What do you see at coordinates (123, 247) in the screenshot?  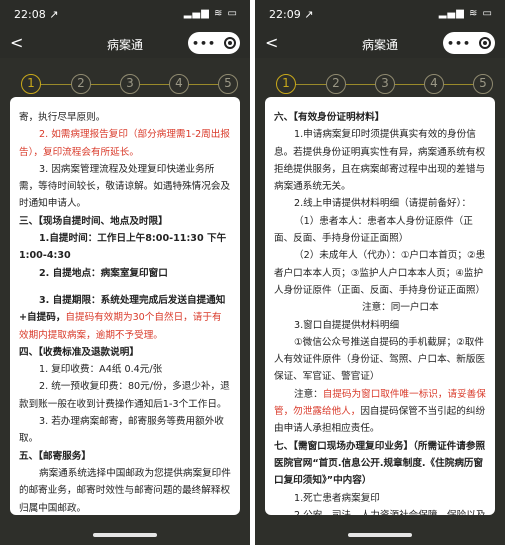 I see `notice-text: 1.自提时间：工作日上午8:00-11:30 下午1:00-4:30` at bounding box center [123, 247].